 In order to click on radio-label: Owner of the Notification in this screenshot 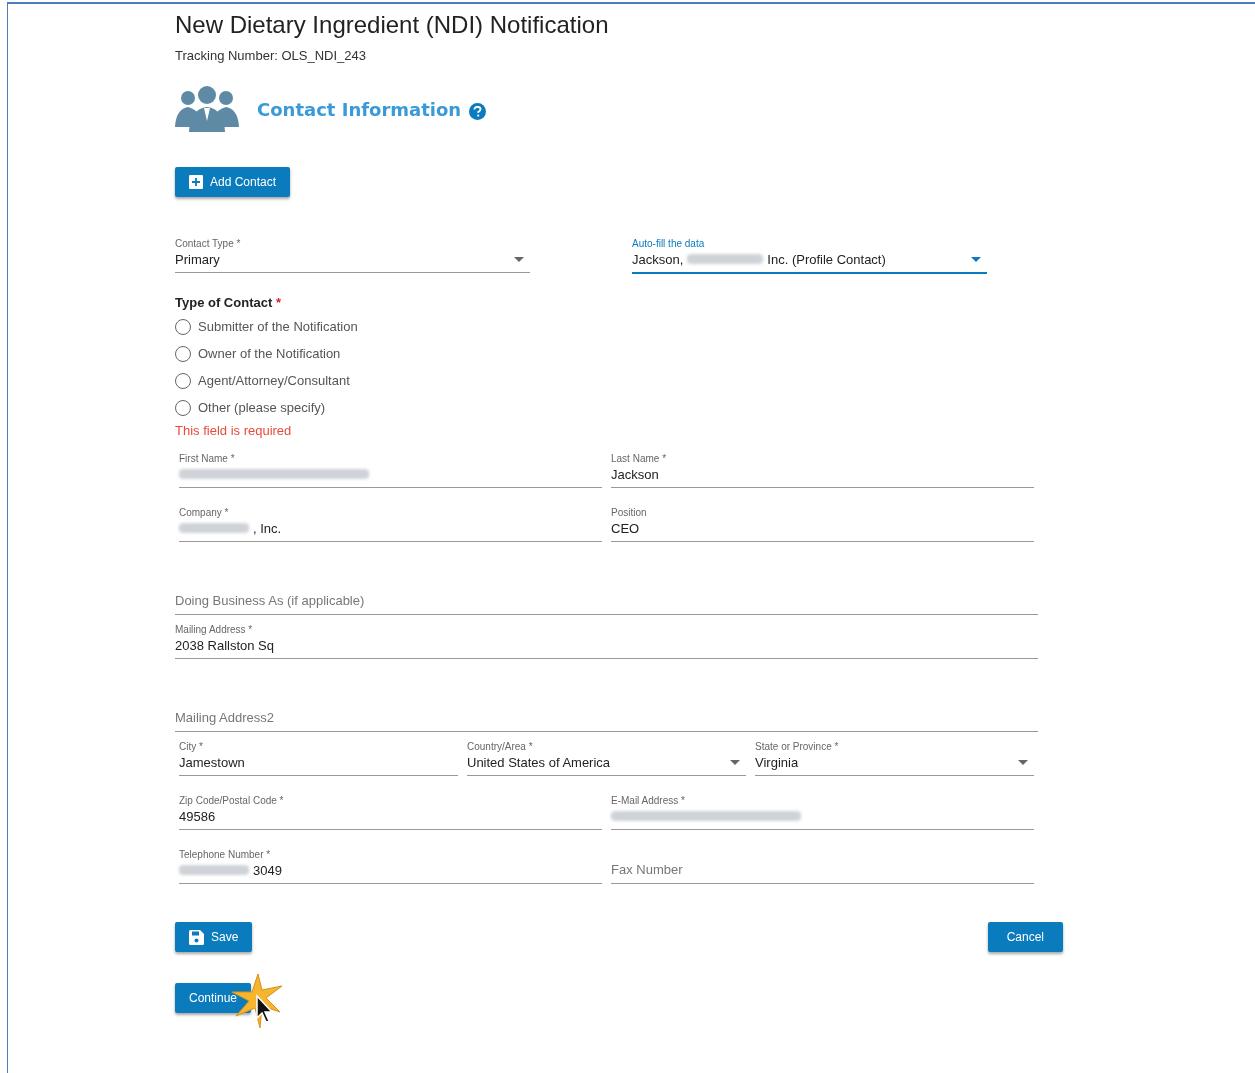, I will do `click(269, 353)`.